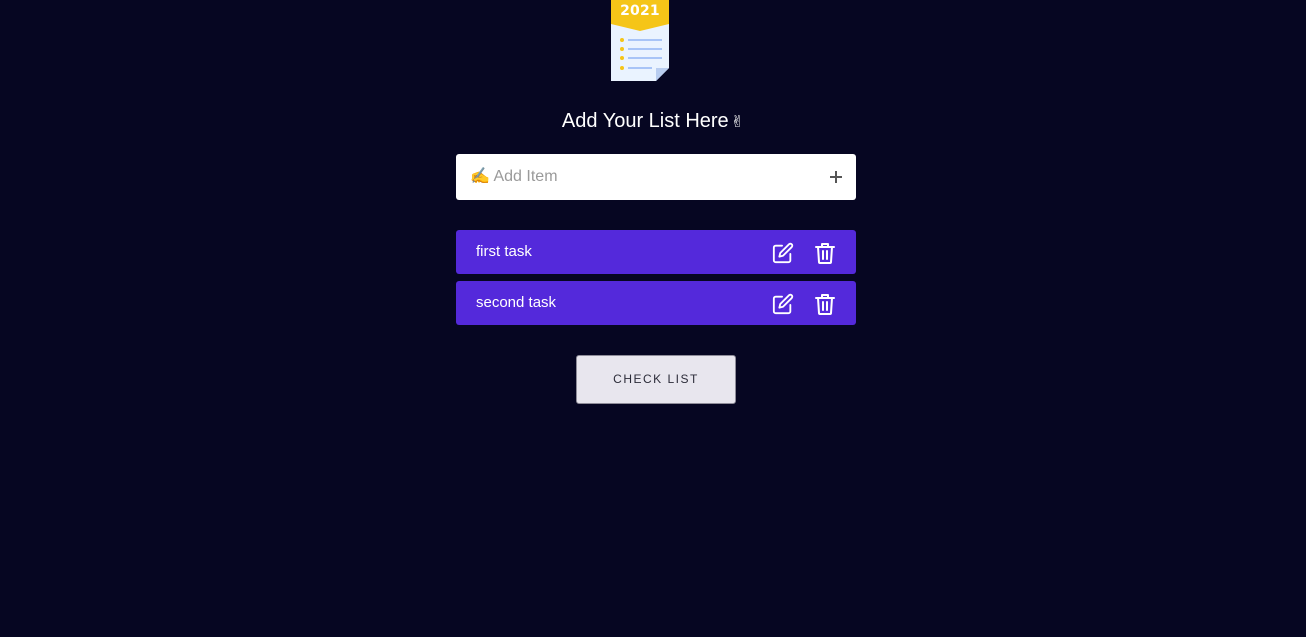 The width and height of the screenshot is (1306, 637). What do you see at coordinates (640, 11) in the screenshot?
I see `logo-year: 2021` at bounding box center [640, 11].